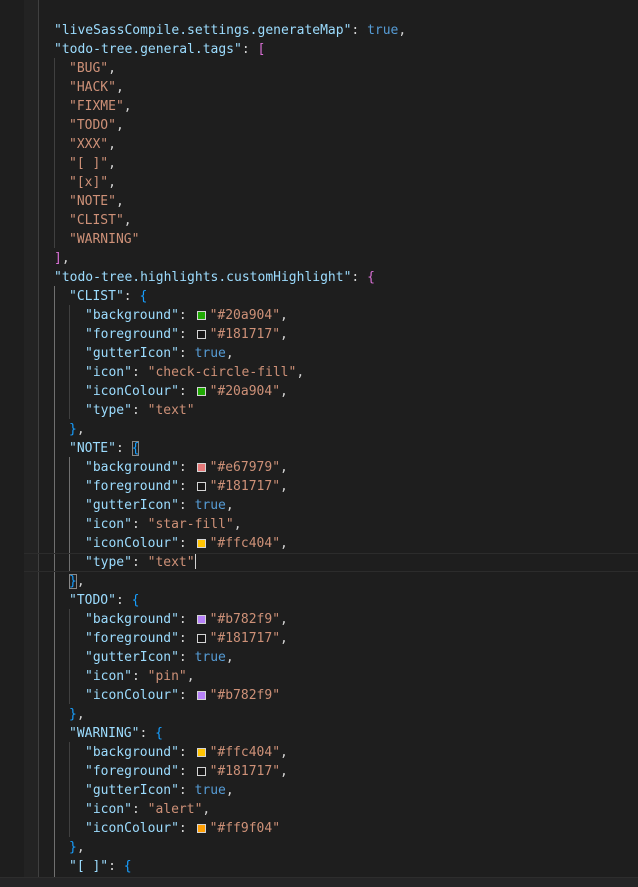 The image size is (638, 887). What do you see at coordinates (195, 561) in the screenshot?
I see `text-cursor` at bounding box center [195, 561].